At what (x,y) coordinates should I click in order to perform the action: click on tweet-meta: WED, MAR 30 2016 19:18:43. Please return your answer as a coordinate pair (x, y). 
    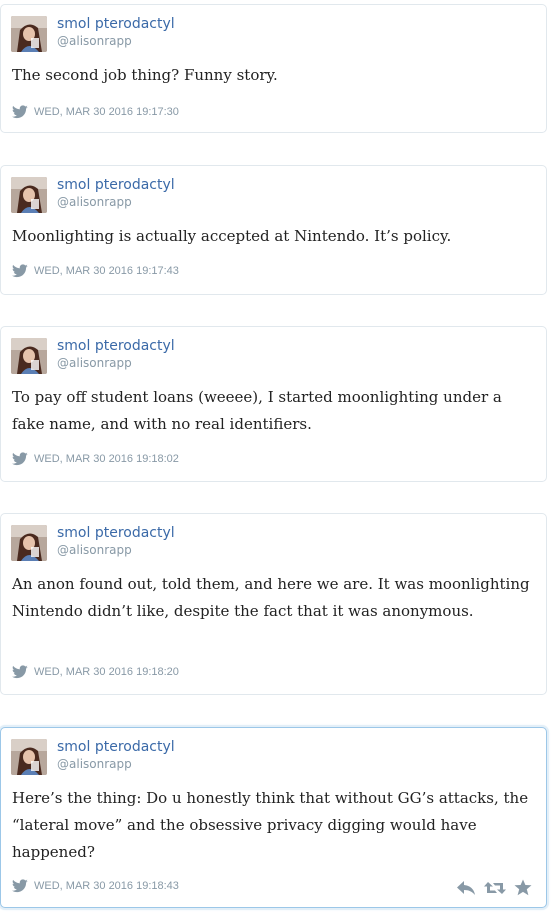
    Looking at the image, I should click on (95, 886).